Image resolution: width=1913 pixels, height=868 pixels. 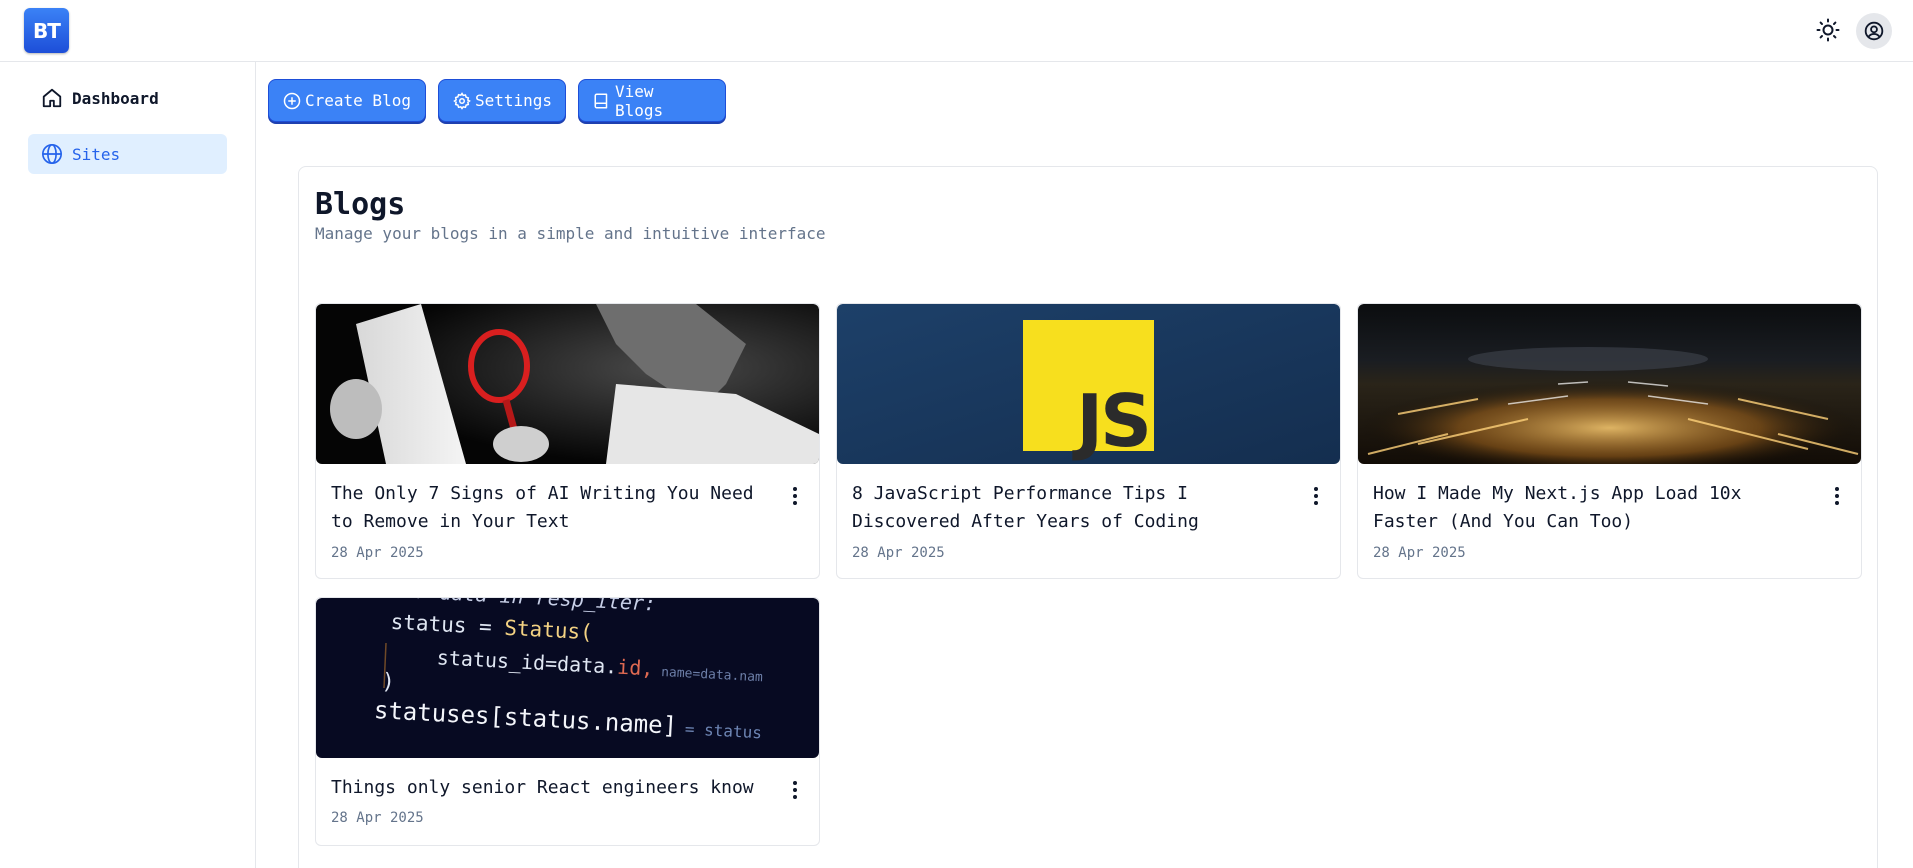 What do you see at coordinates (292, 101) in the screenshot?
I see `plus-circle-icon` at bounding box center [292, 101].